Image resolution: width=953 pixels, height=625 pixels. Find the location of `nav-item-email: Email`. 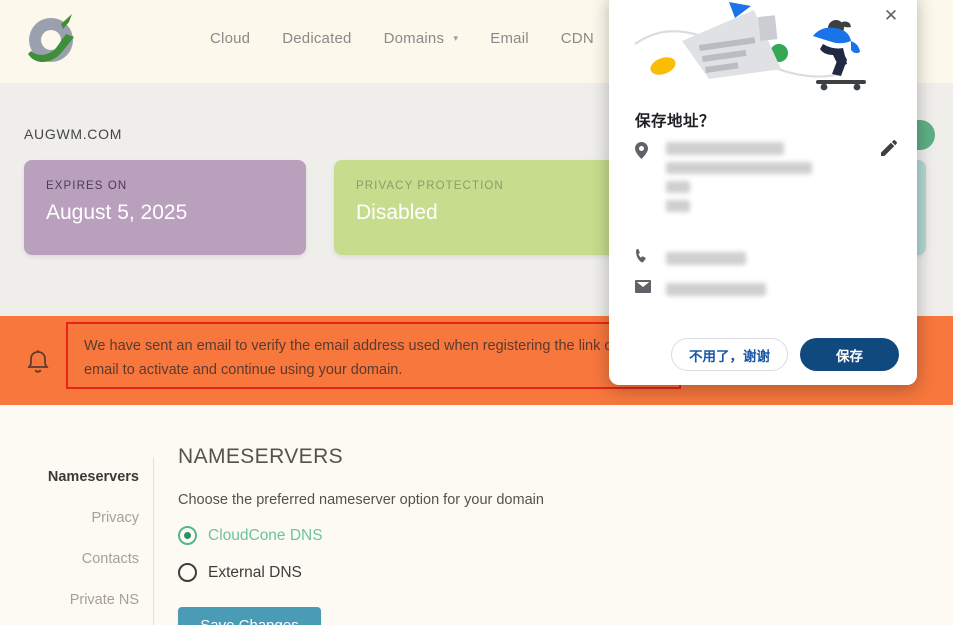

nav-item-email: Email is located at coordinates (509, 38).